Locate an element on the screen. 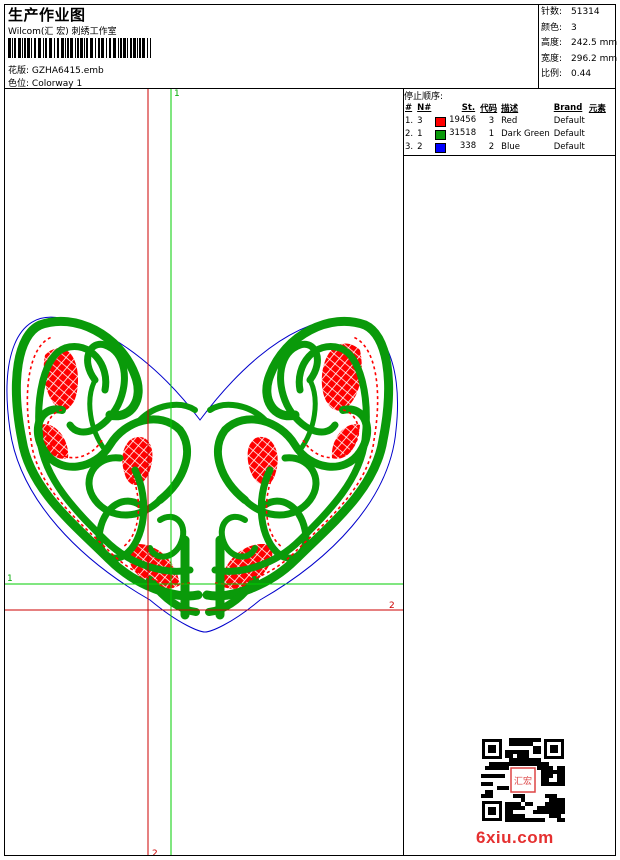 This screenshot has width=620, height=860. sheet-title: 生产作业图 is located at coordinates (47, 15).